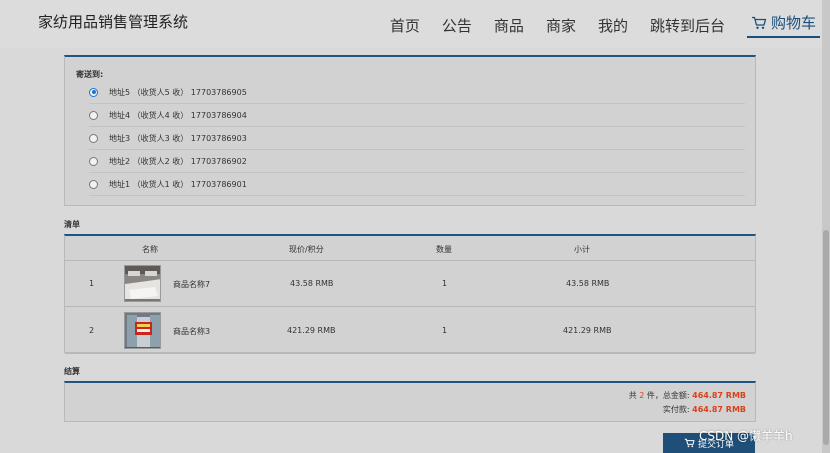  What do you see at coordinates (150, 249) in the screenshot?
I see `col-name: 名称` at bounding box center [150, 249].